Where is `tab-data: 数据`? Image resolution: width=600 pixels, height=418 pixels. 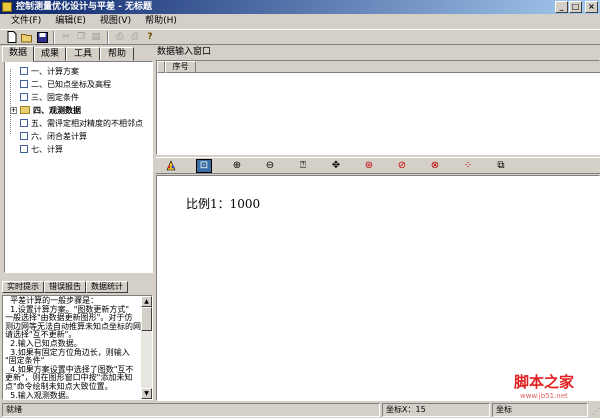
tab-data: 数据 is located at coordinates (18, 54).